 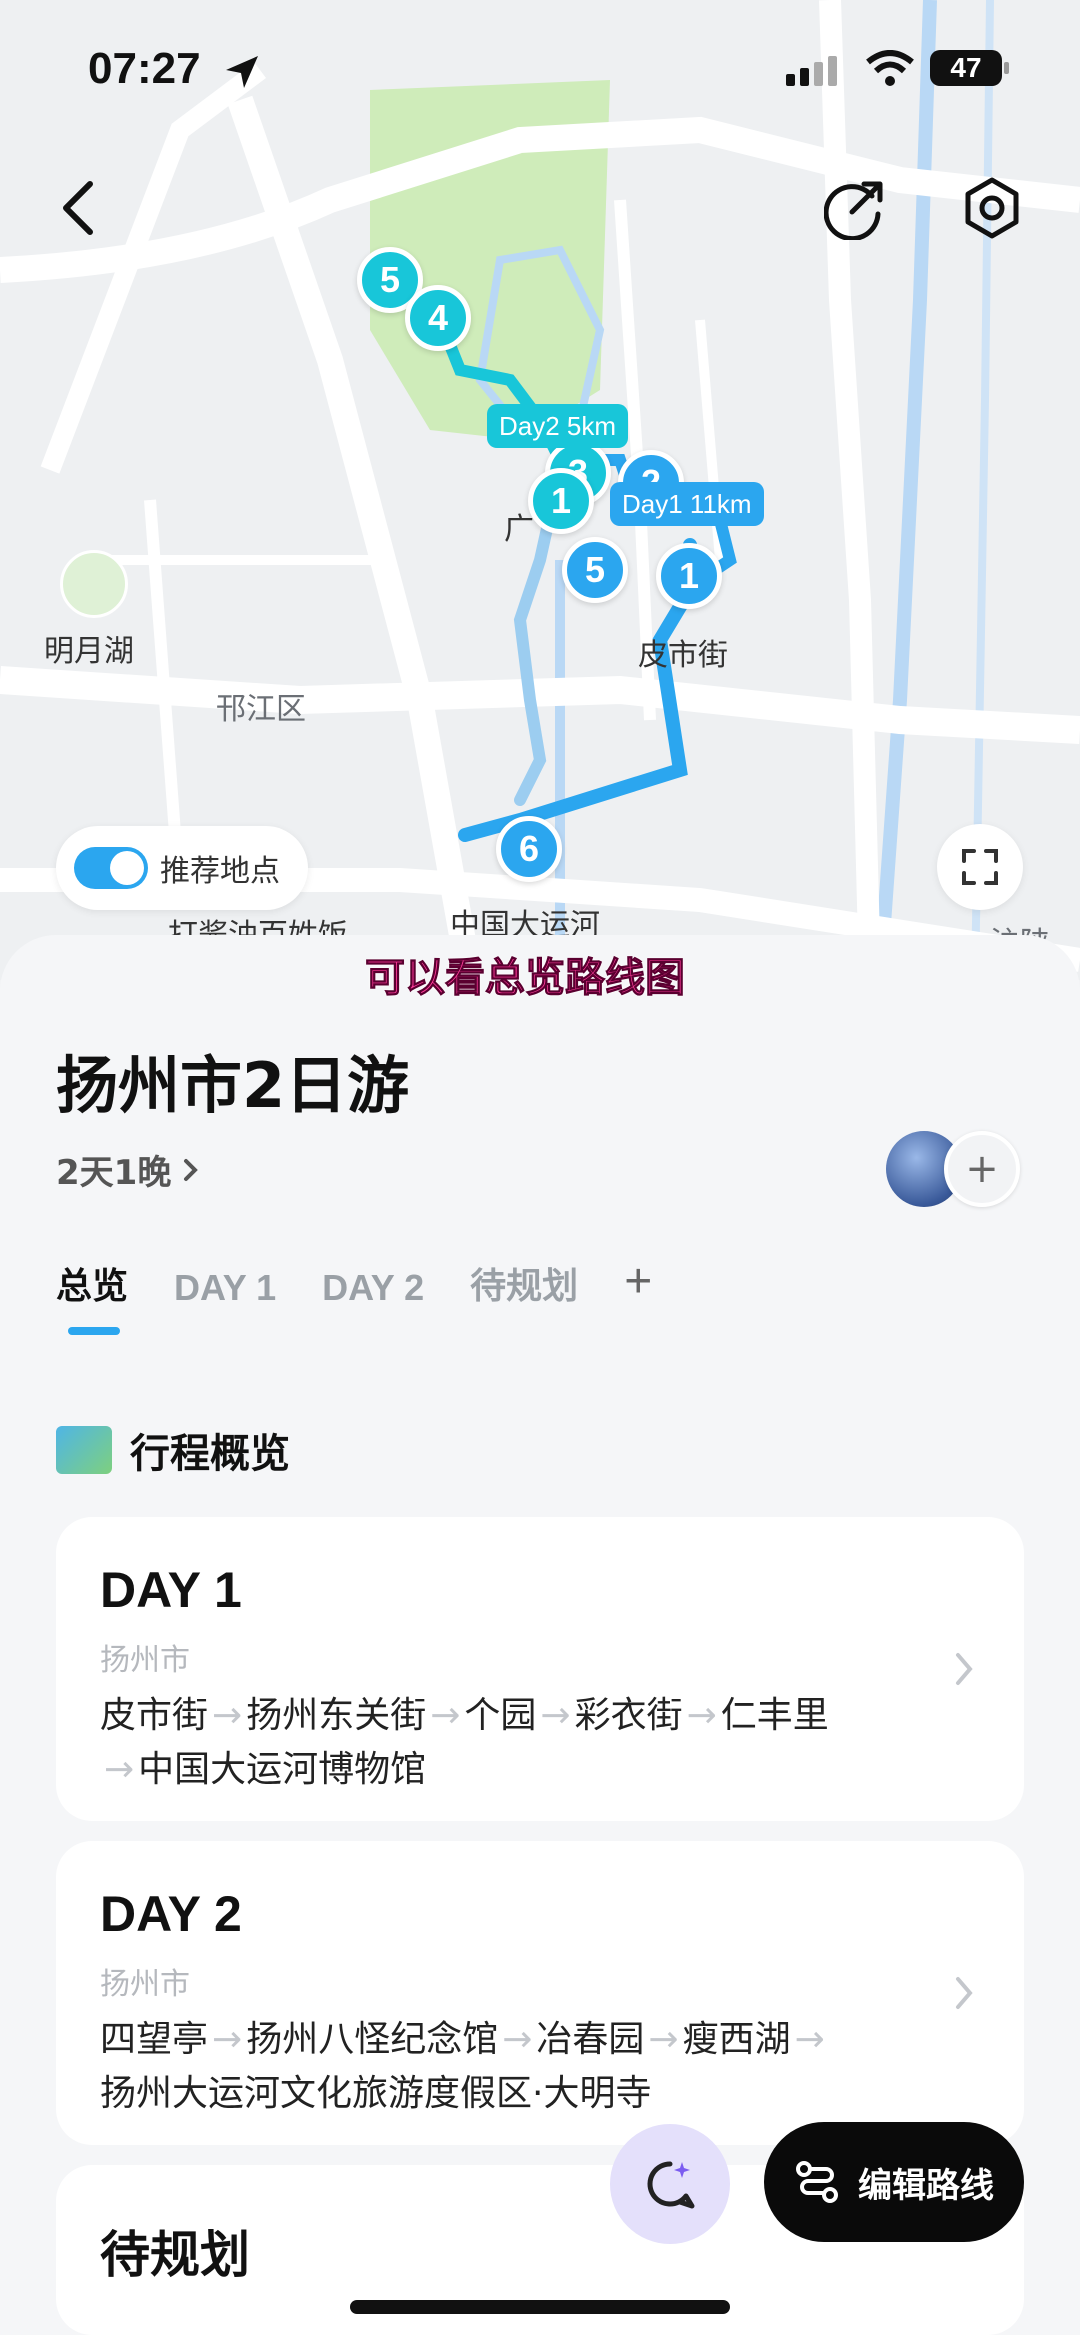 I want to click on section-title: 行程概览, so click(x=173, y=1450).